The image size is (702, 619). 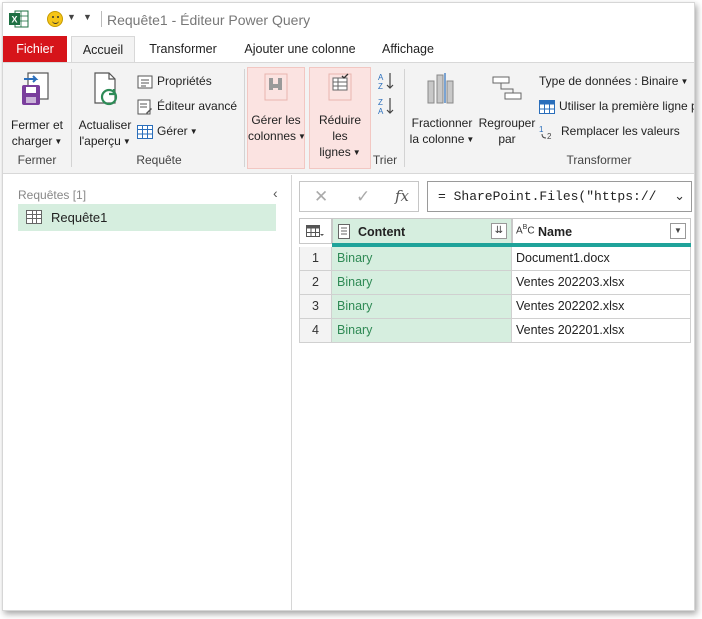 I want to click on split-column-dropdown-icon: ▼, so click(x=470, y=139).